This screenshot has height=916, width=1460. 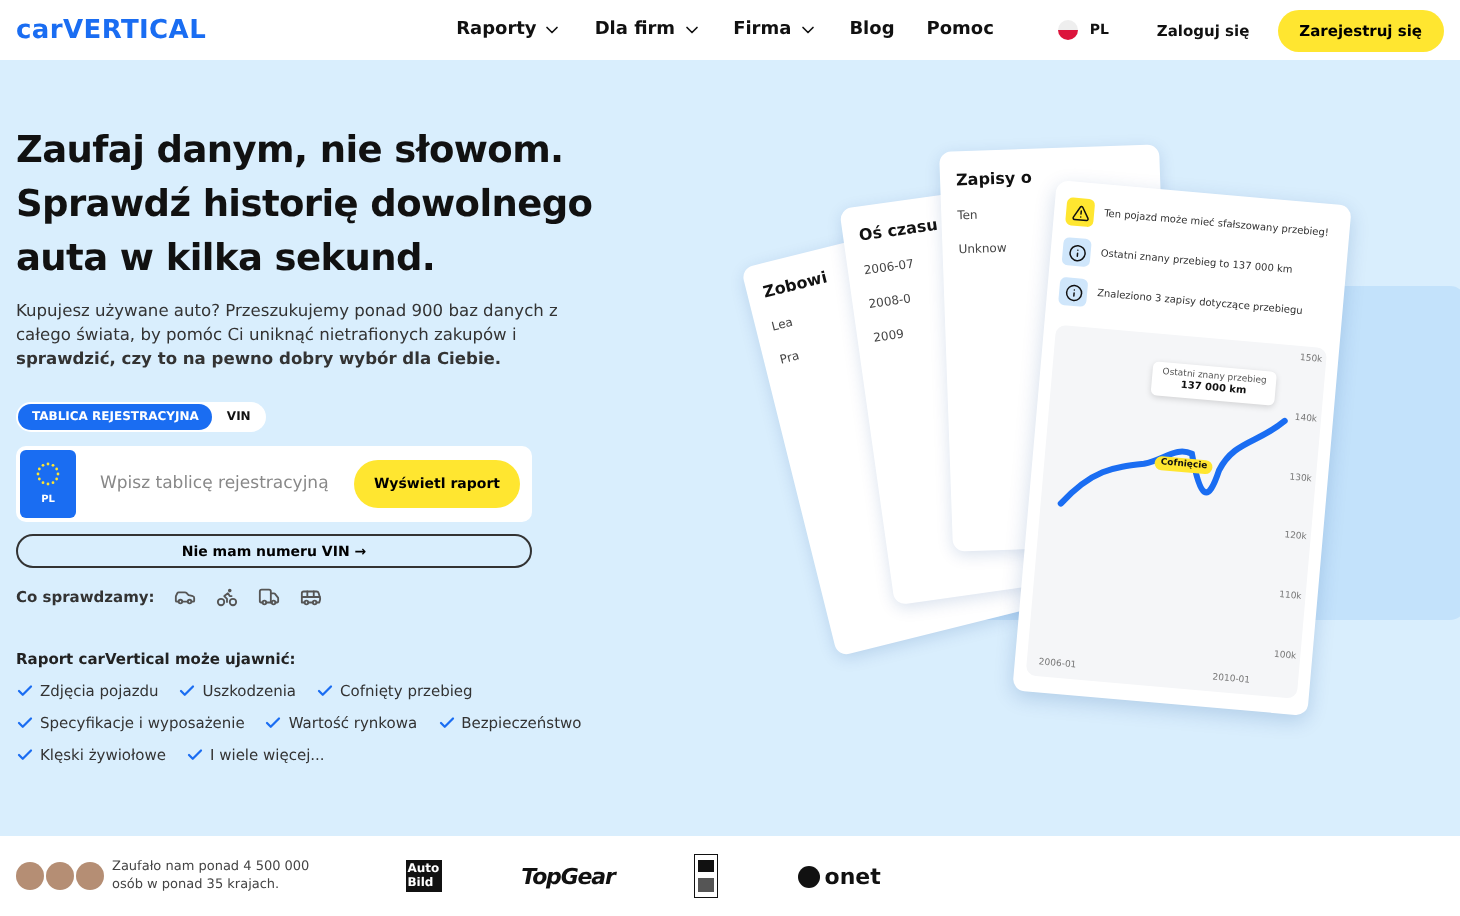 I want to click on headline: Sprawdź historię dowolnego, so click(x=305, y=206).